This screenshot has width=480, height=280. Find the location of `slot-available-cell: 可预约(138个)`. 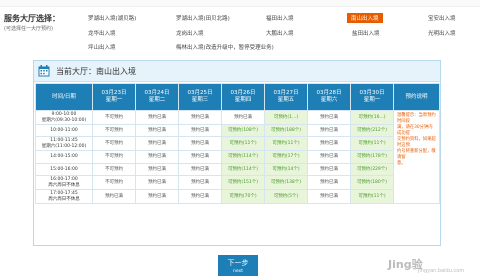

slot-available-cell: 可预约(138个) is located at coordinates (286, 183).